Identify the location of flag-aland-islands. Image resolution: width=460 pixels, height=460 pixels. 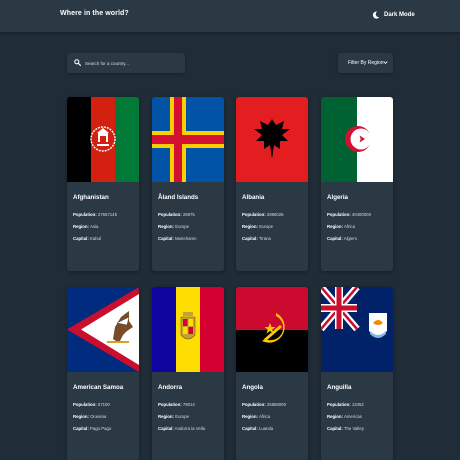
(188, 139).